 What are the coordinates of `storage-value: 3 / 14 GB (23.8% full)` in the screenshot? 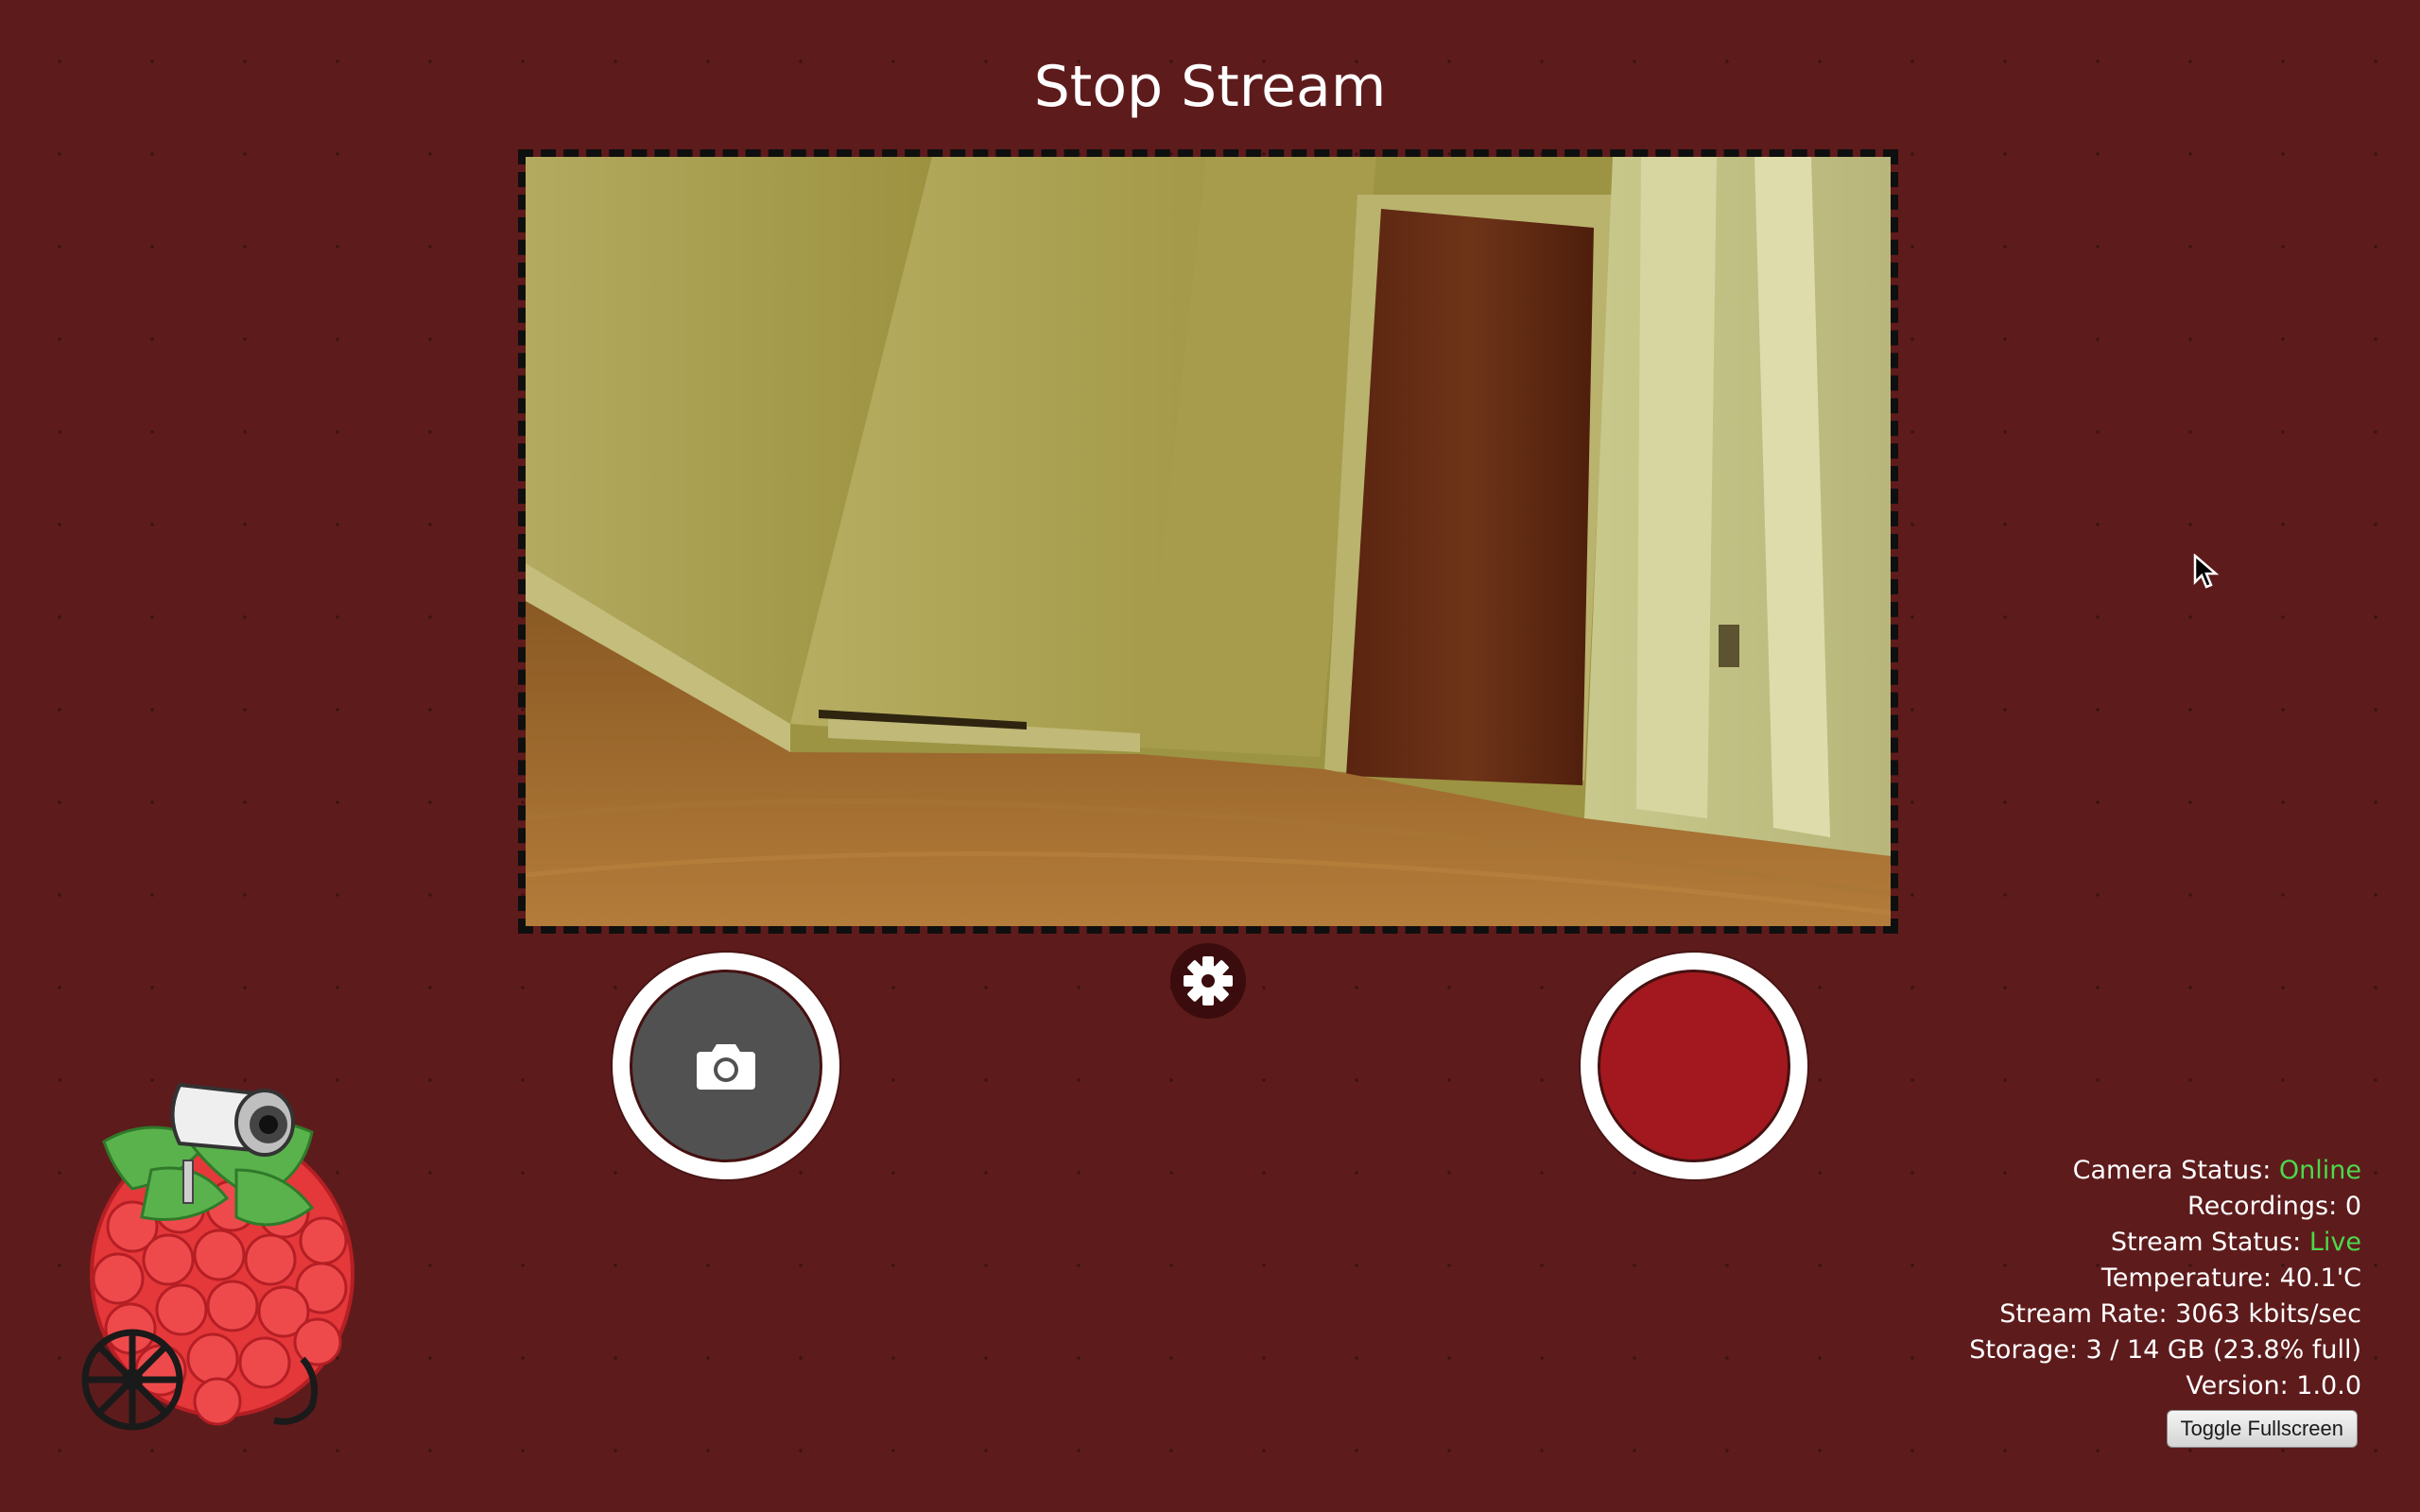 It's located at (2223, 1350).